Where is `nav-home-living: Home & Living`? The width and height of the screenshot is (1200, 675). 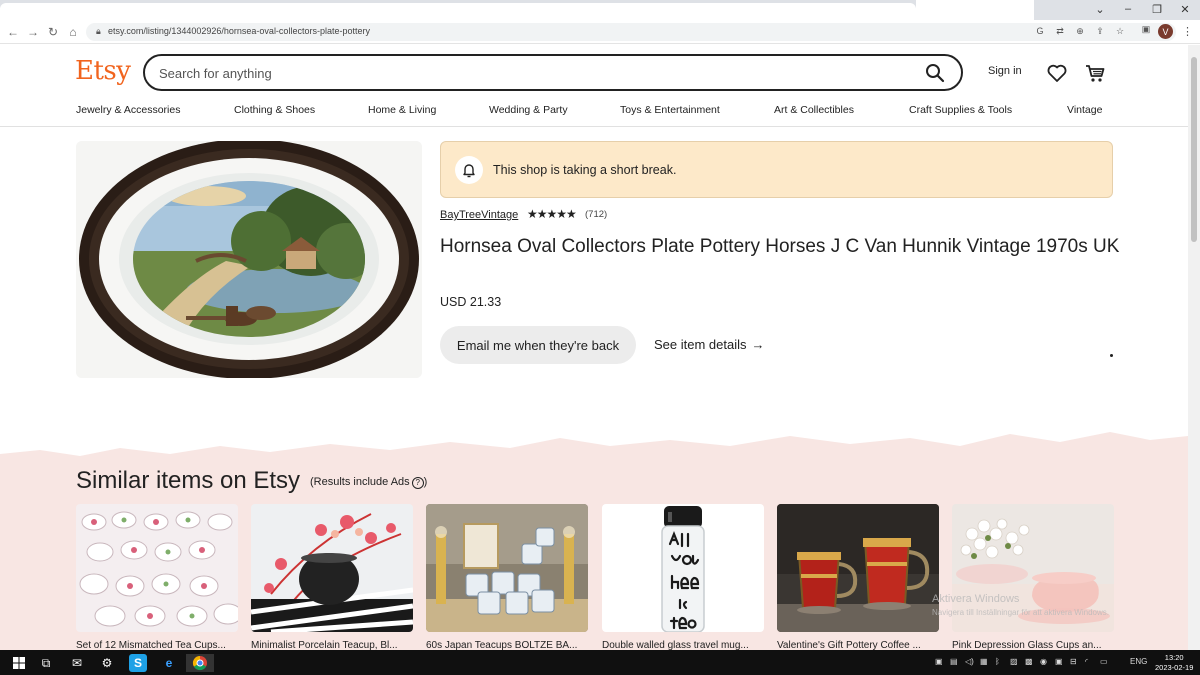
nav-home-living: Home & Living is located at coordinates (402, 110).